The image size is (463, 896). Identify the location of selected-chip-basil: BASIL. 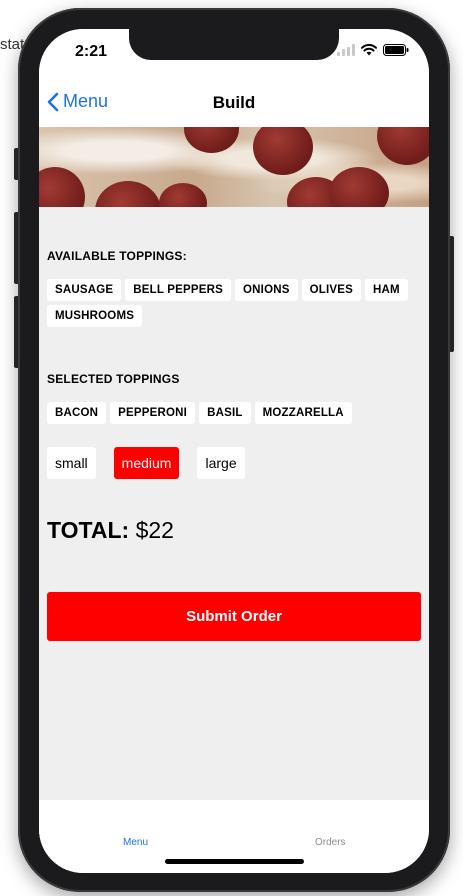
(225, 413).